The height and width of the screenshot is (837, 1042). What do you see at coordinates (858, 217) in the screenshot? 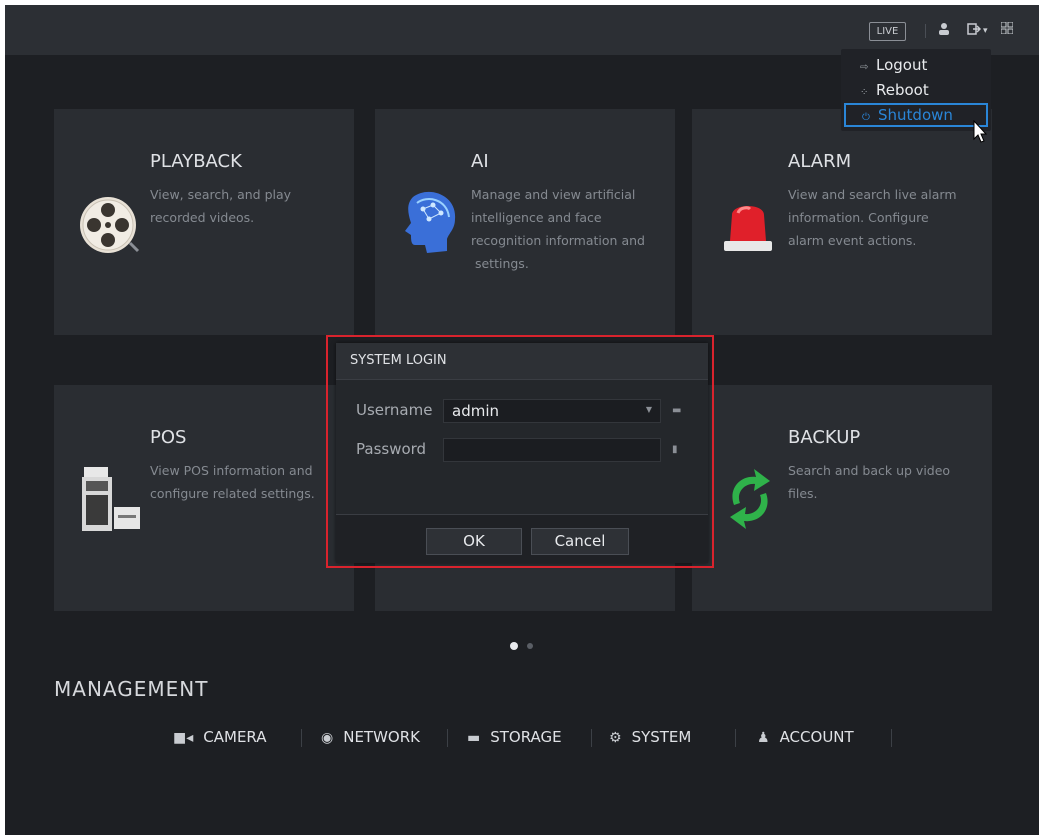
I see `desc-line: information. Configure` at bounding box center [858, 217].